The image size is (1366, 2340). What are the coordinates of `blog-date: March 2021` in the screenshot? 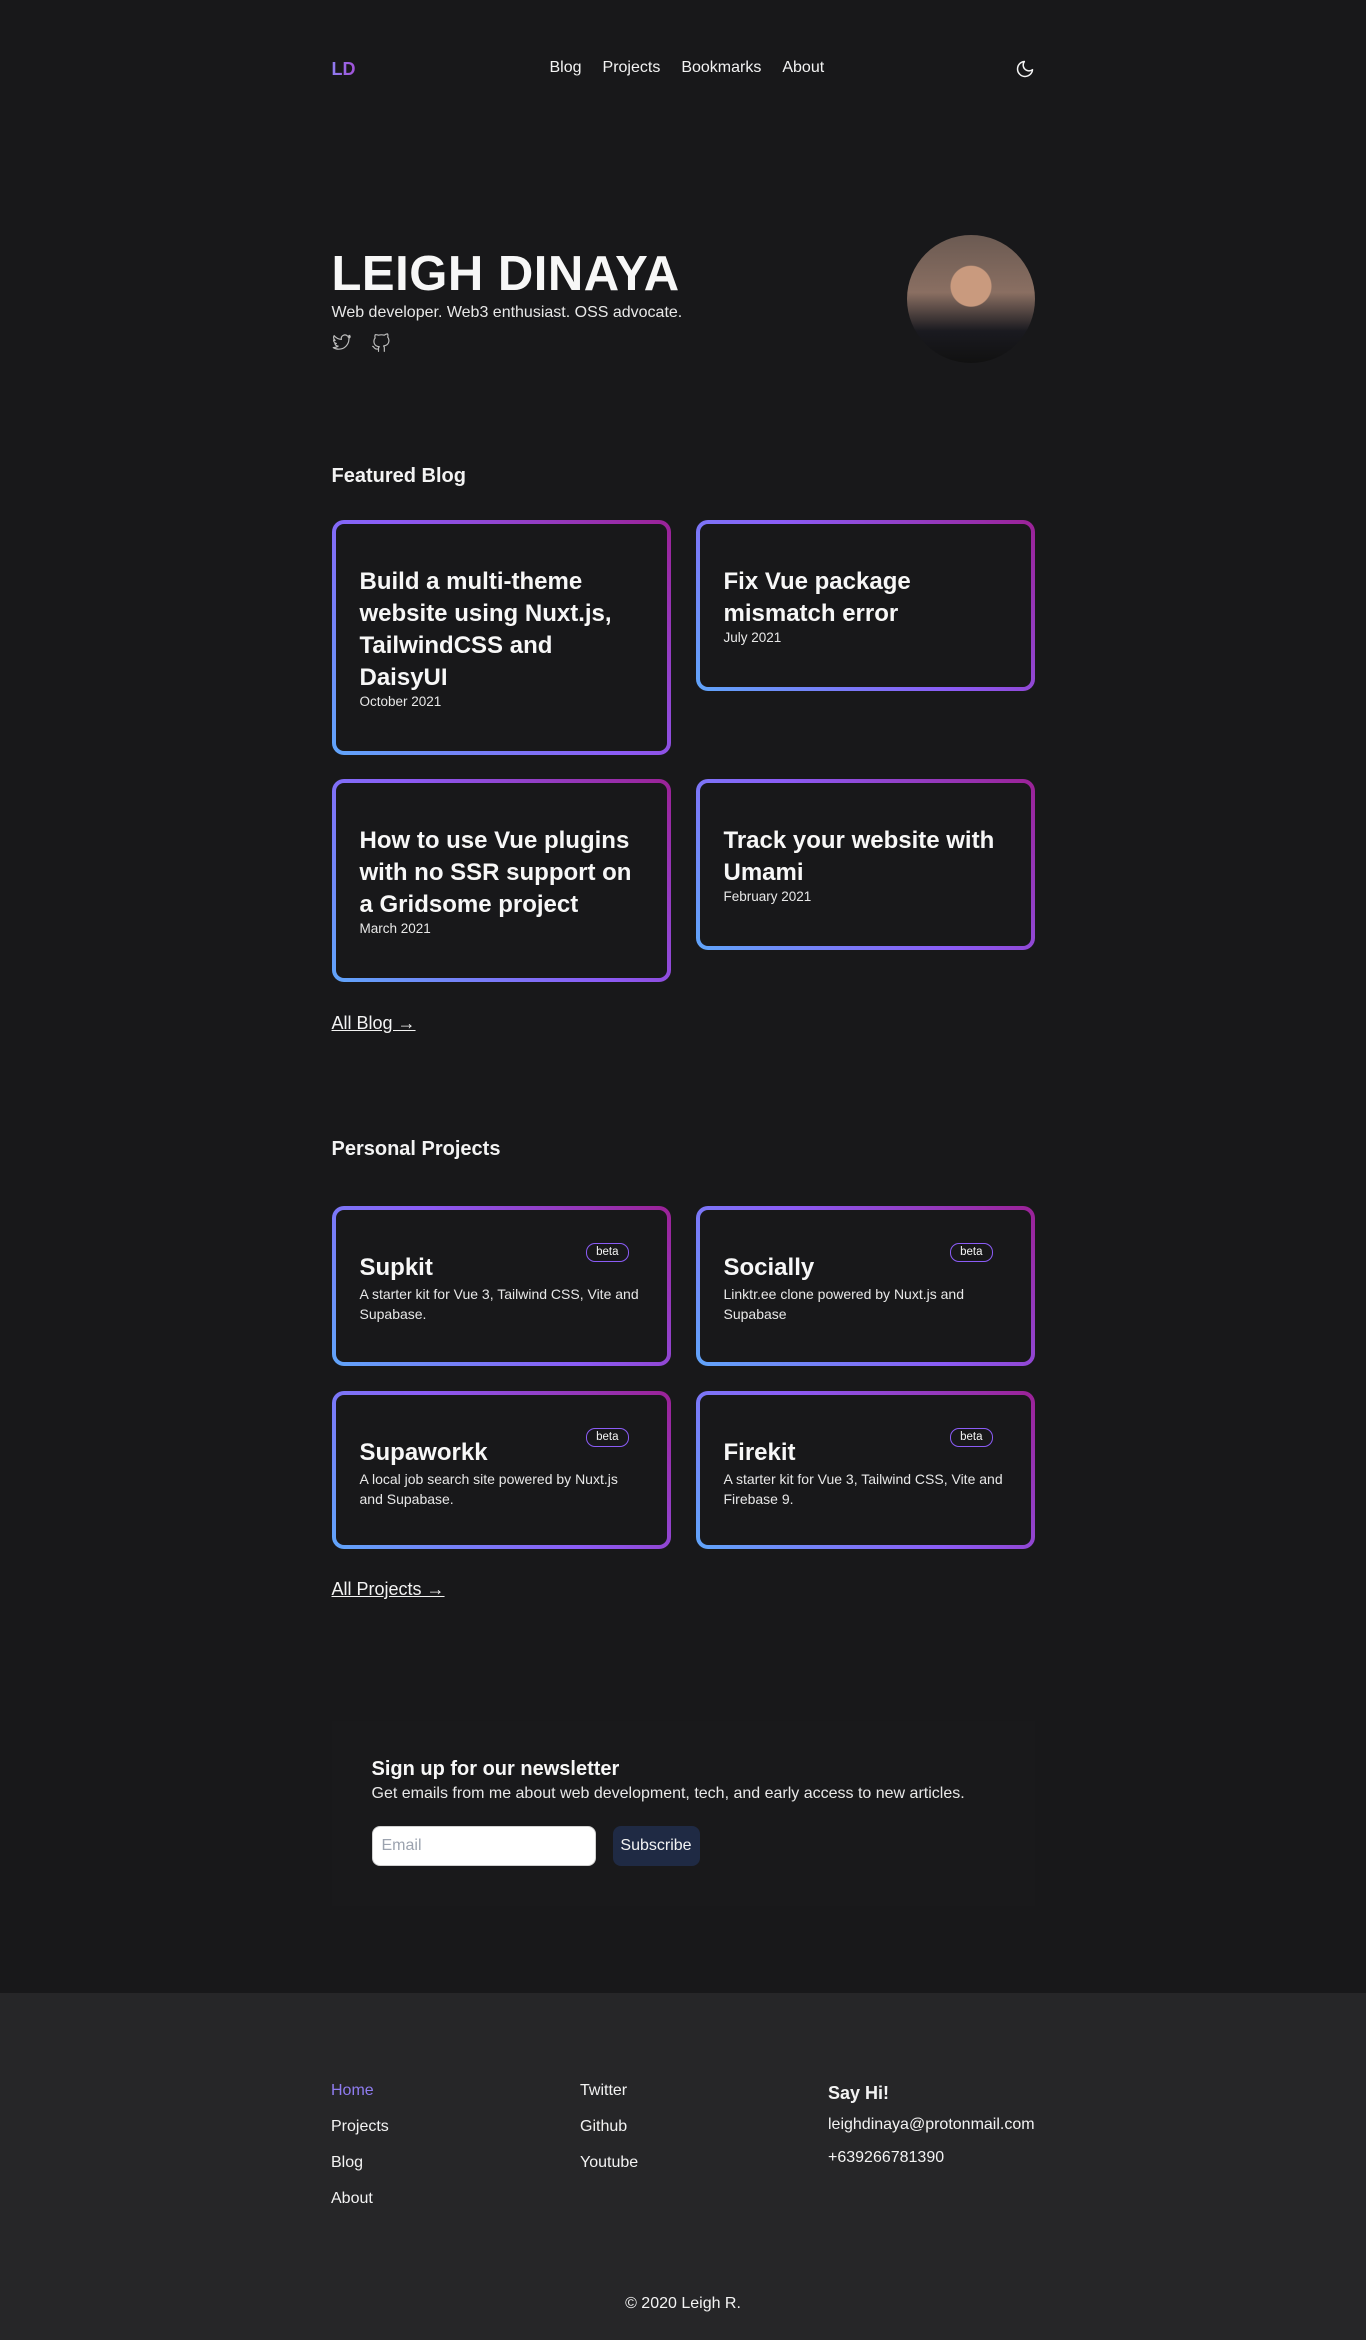 It's located at (395, 928).